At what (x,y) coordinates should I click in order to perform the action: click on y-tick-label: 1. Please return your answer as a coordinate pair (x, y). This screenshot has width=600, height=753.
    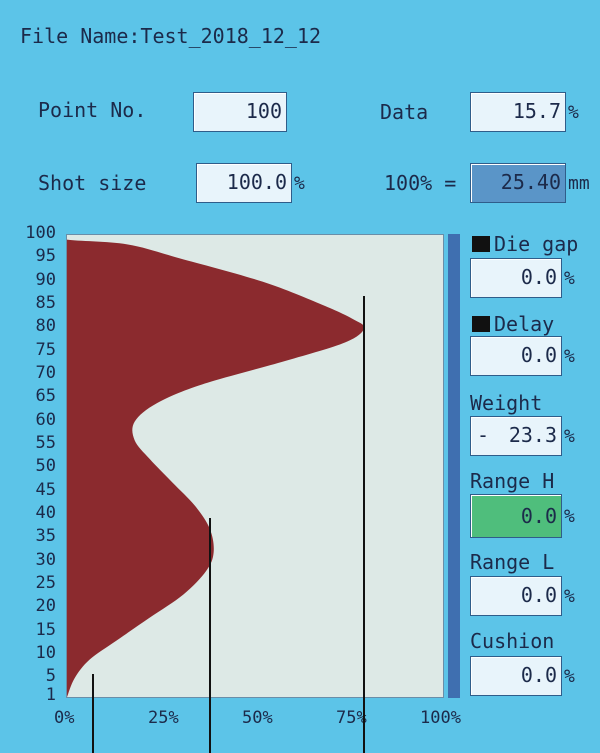
    Looking at the image, I should click on (50, 695).